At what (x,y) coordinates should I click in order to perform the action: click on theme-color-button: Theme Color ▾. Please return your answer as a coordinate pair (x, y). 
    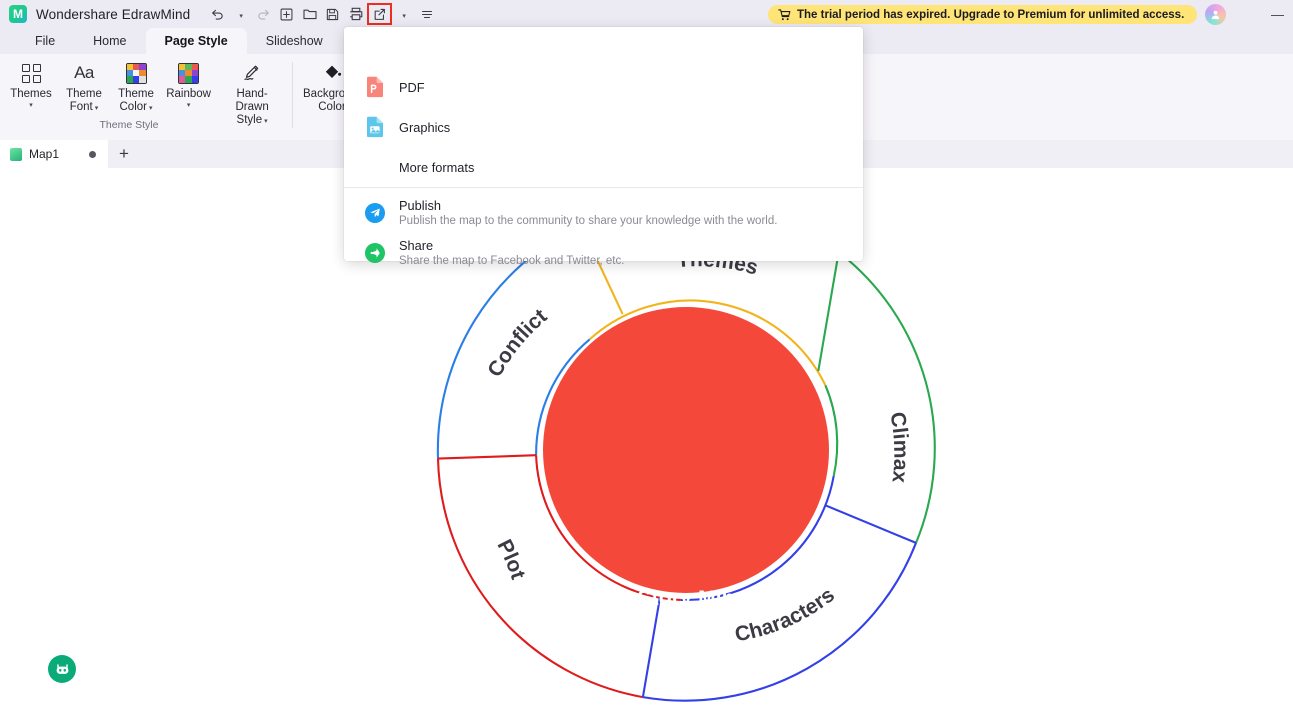
    Looking at the image, I should click on (136, 84).